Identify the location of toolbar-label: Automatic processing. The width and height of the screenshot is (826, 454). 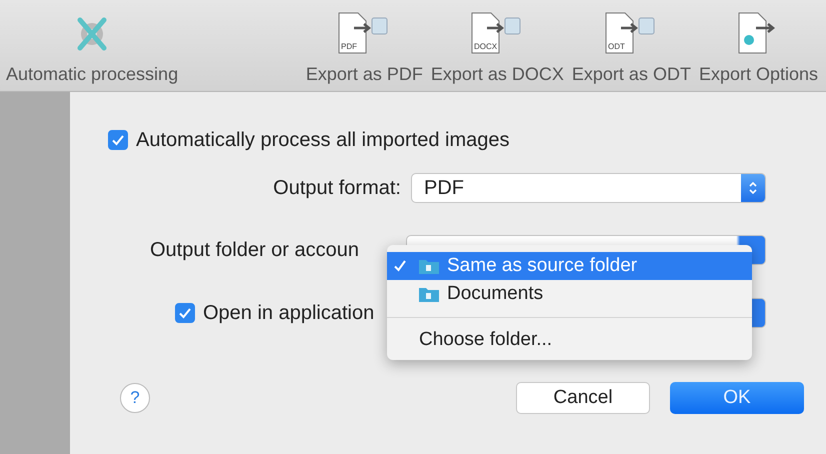
(92, 74).